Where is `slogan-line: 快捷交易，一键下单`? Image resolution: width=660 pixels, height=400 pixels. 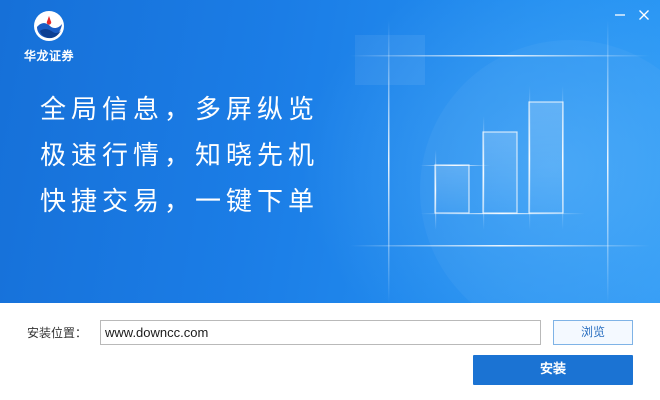
slogan-line: 快捷交易，一键下单 is located at coordinates (180, 202).